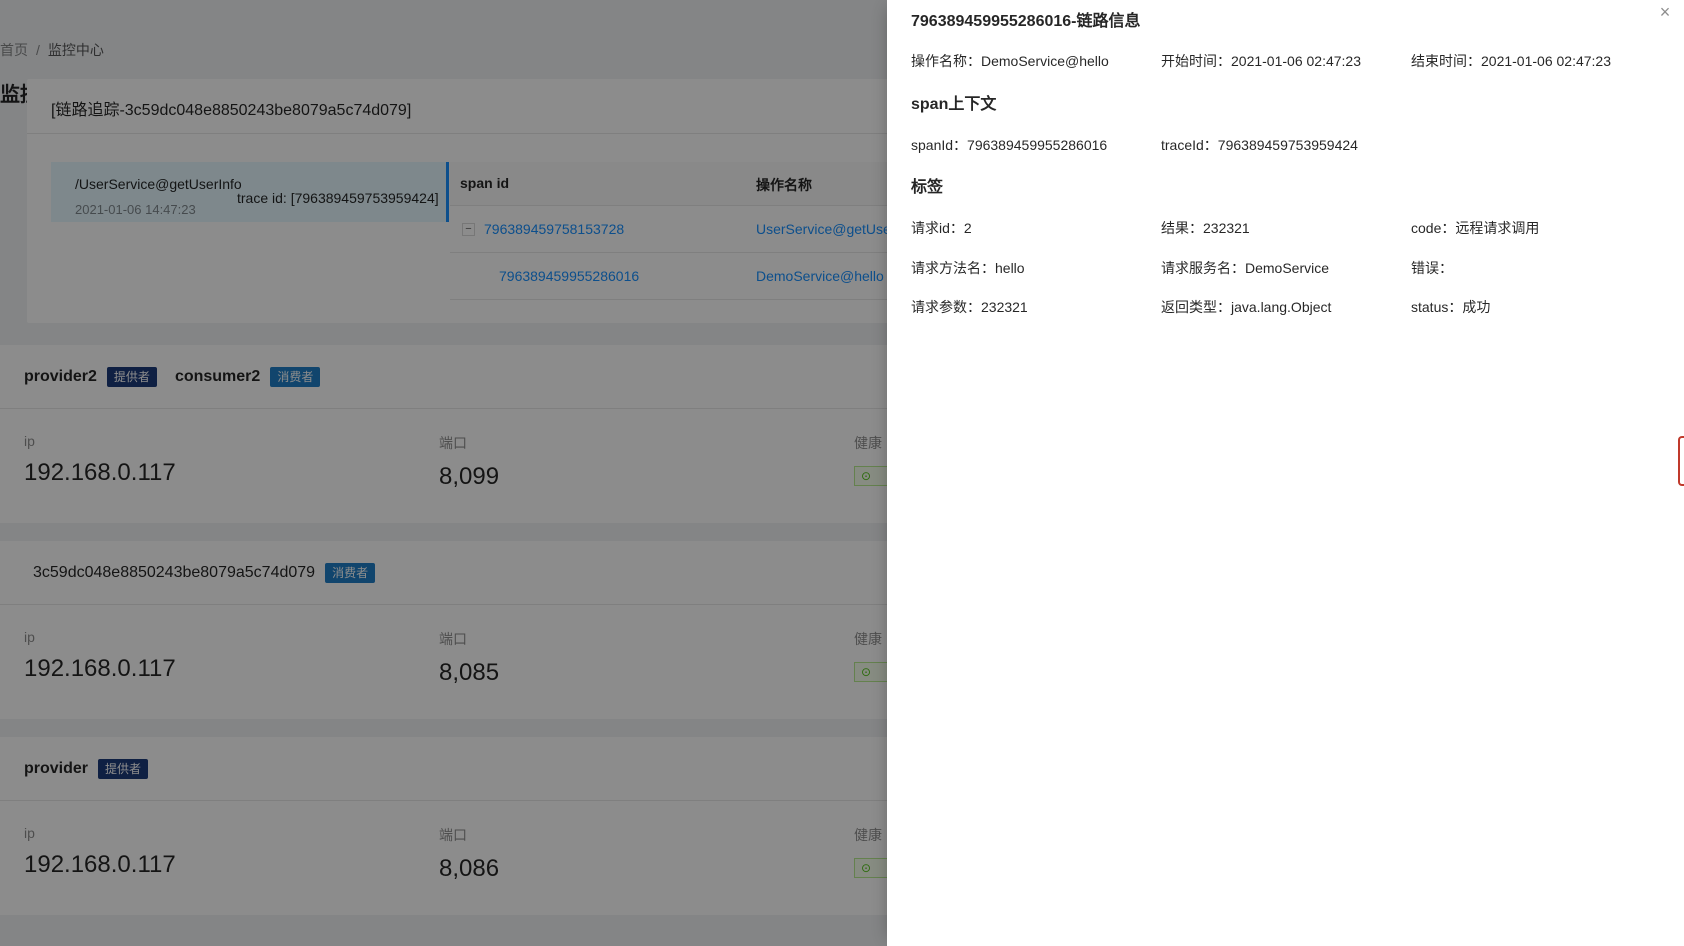  Describe the element at coordinates (1261, 61) in the screenshot. I see `start-time-field: 开始时间：2021-01-06 02:47:23` at that location.